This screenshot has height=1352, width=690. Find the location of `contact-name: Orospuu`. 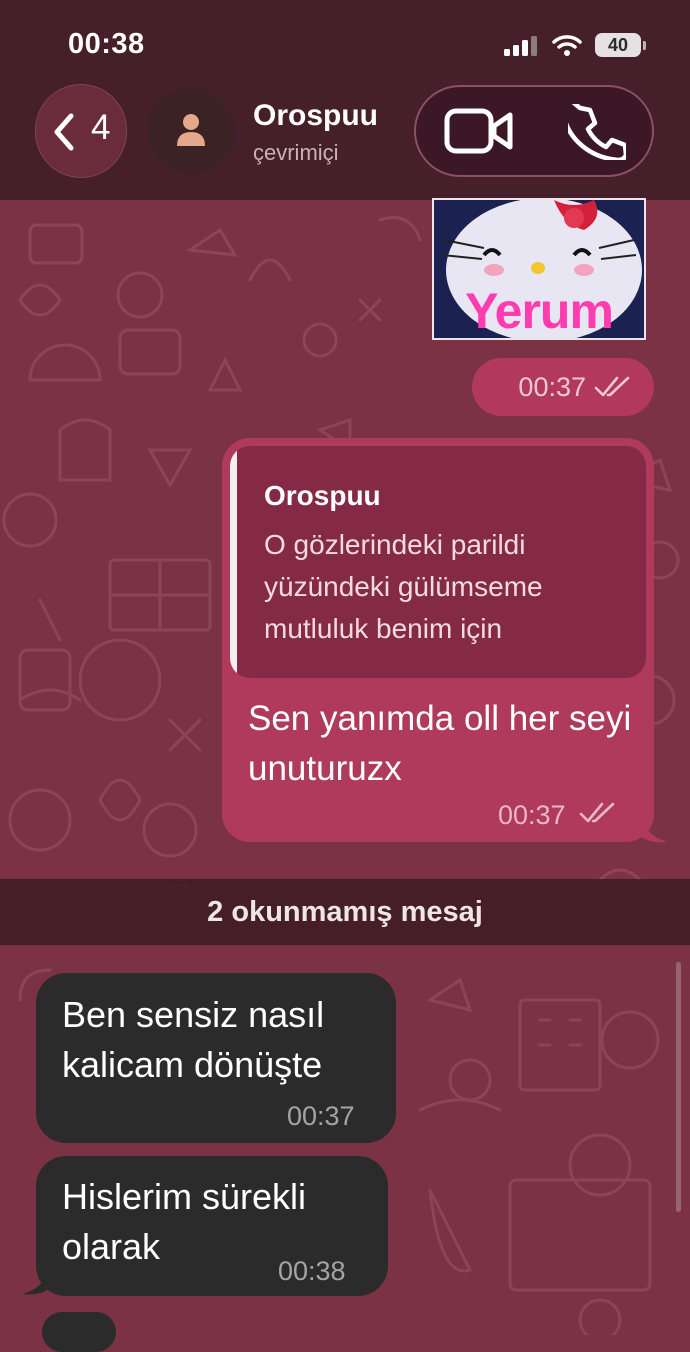

contact-name: Orospuu is located at coordinates (315, 116).